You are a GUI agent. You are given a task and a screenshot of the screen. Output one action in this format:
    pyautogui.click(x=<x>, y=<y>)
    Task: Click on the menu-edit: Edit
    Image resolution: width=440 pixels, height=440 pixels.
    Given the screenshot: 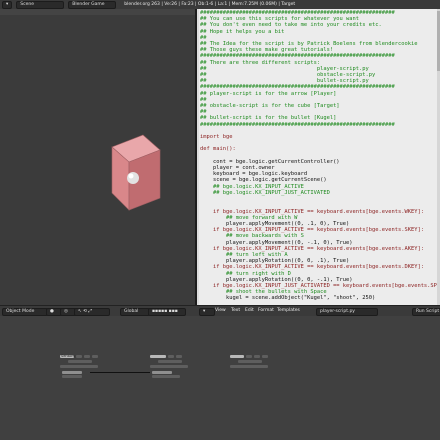 What is the action you would take?
    pyautogui.click(x=249, y=310)
    